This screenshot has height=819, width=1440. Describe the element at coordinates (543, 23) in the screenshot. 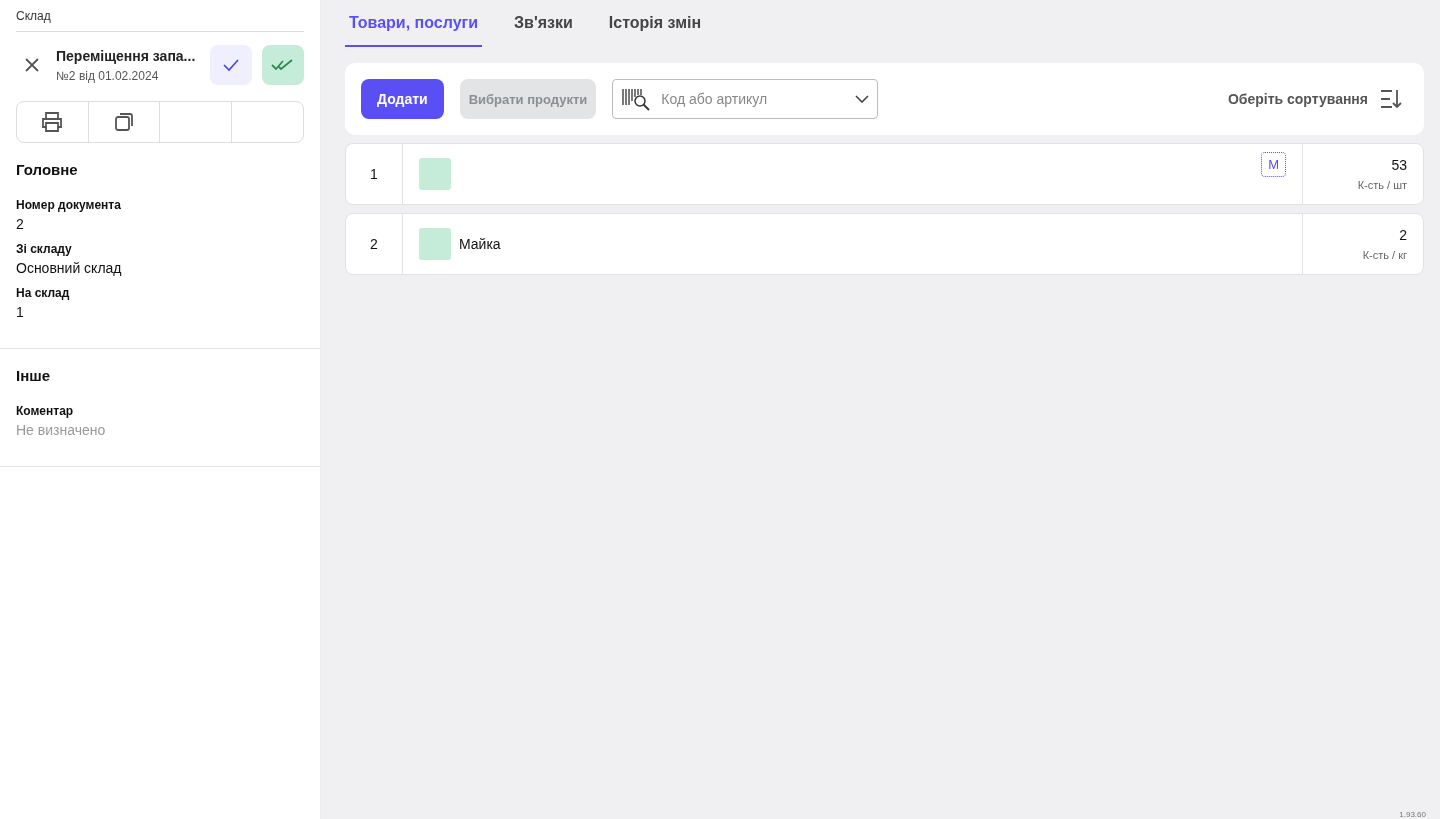

I see `tab: Зв'язки` at that location.